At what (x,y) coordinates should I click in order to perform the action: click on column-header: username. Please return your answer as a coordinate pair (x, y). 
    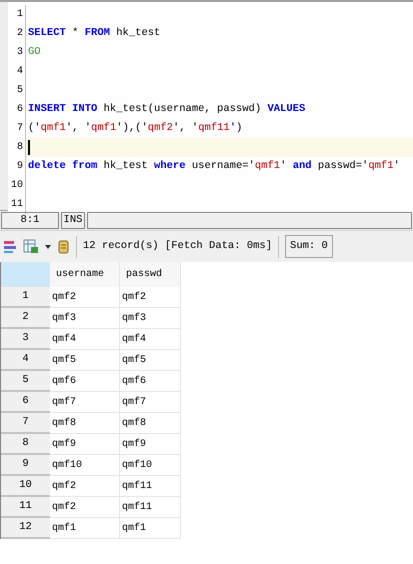
    Looking at the image, I should click on (85, 274).